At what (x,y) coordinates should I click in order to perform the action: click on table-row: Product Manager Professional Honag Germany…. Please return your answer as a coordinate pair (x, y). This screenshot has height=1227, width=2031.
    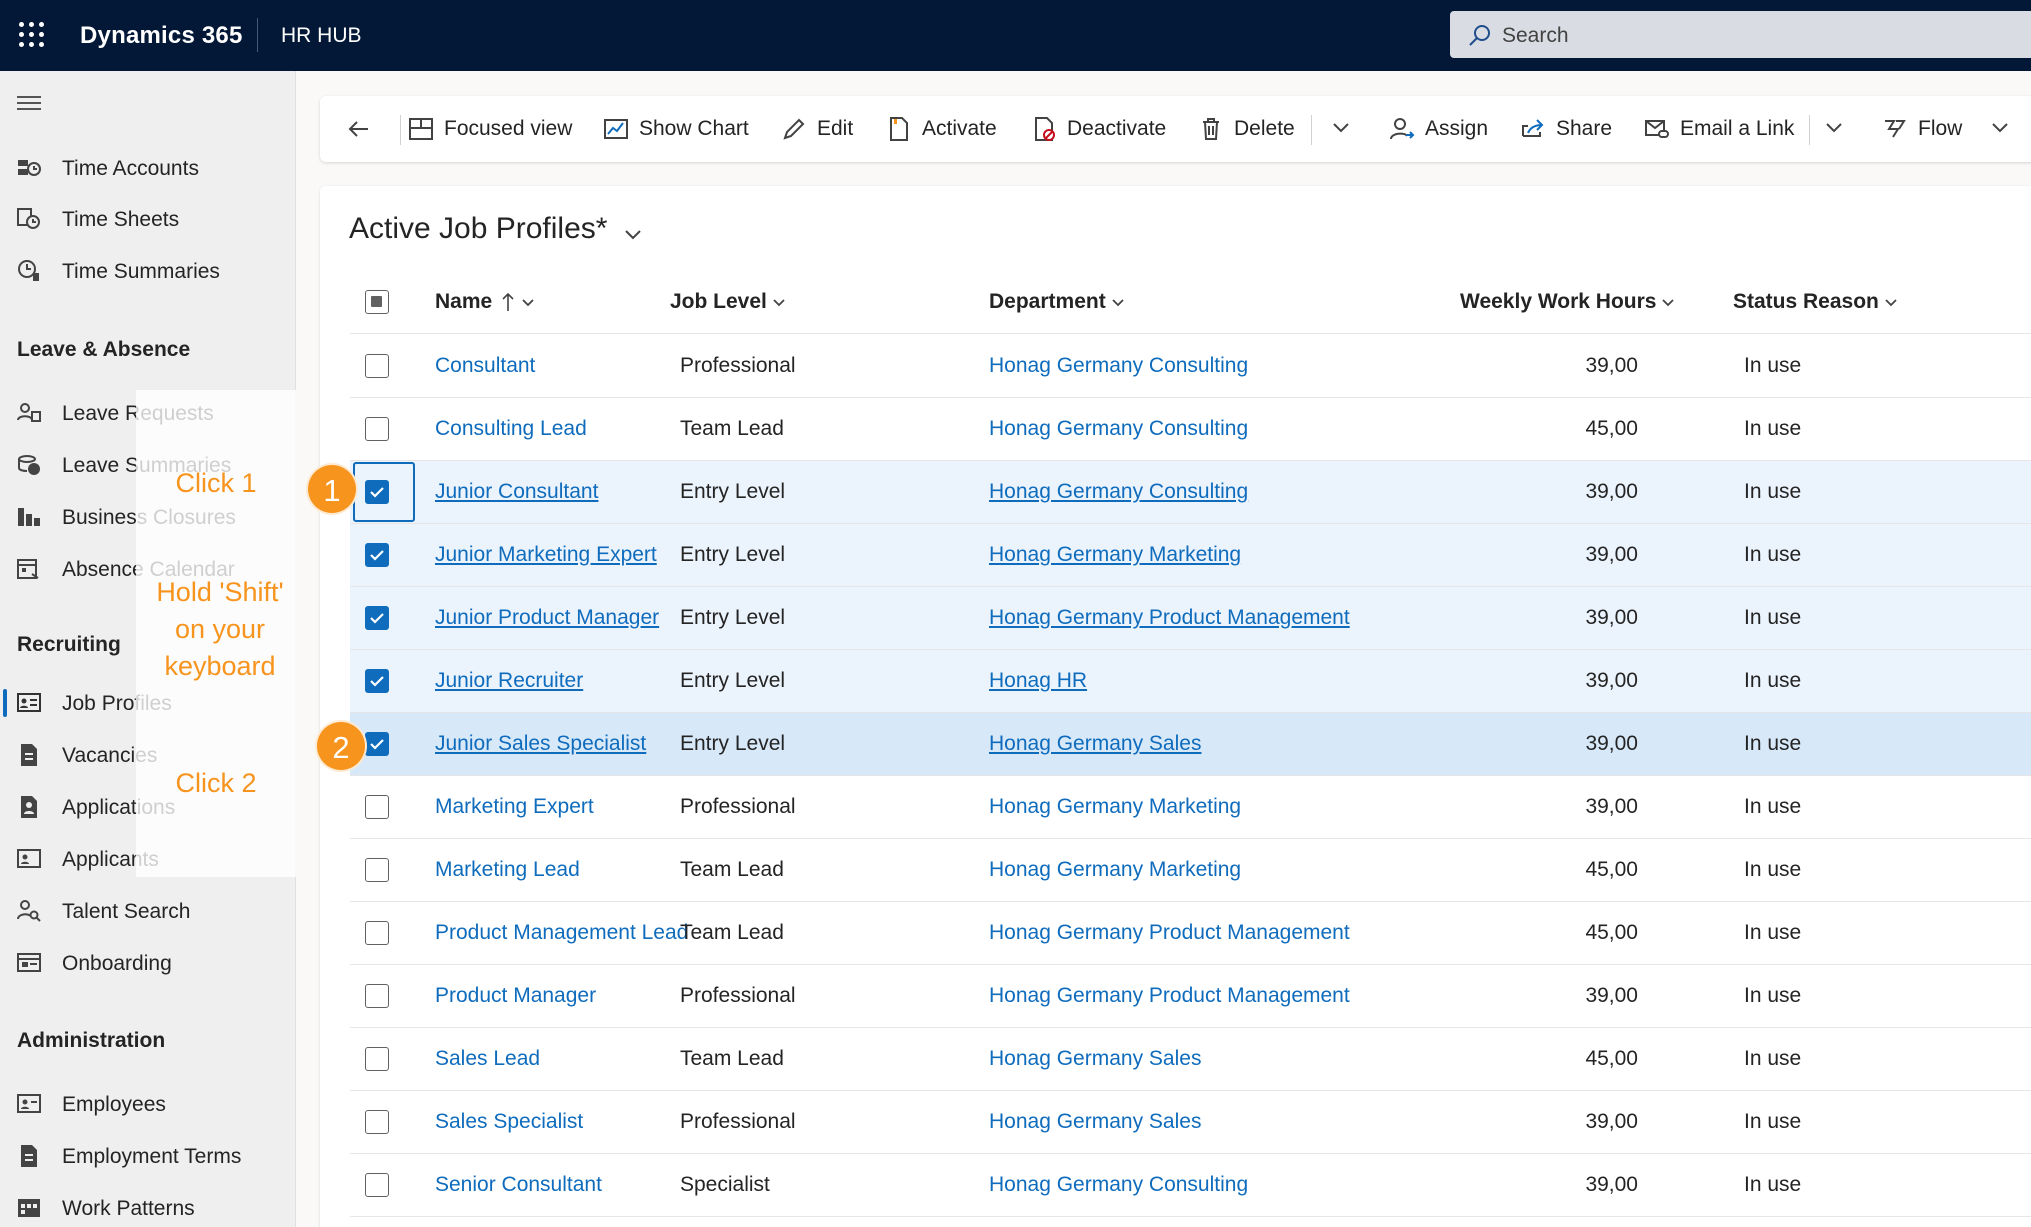
    Looking at the image, I should click on (1190, 996).